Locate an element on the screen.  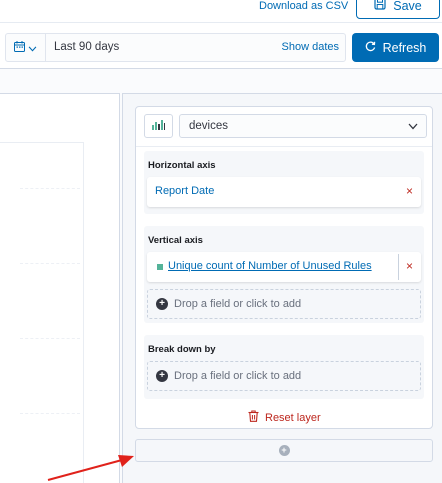
save-label: Save is located at coordinates (407, 6).